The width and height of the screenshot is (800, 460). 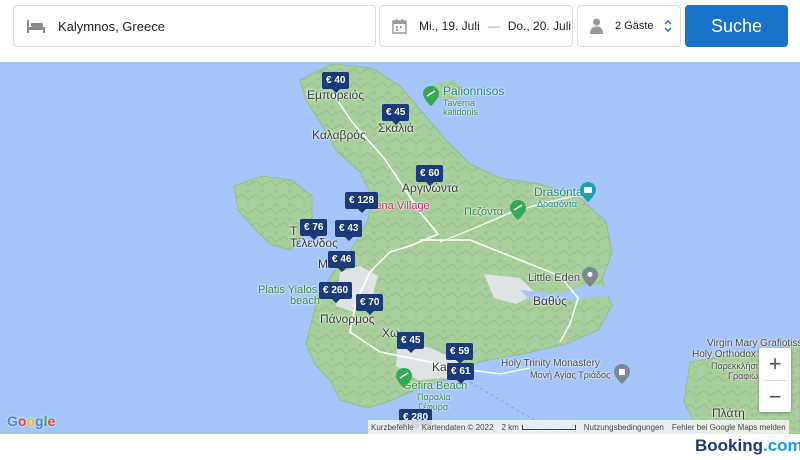 I want to click on label-taverna-line2: kalidonis, so click(x=461, y=112).